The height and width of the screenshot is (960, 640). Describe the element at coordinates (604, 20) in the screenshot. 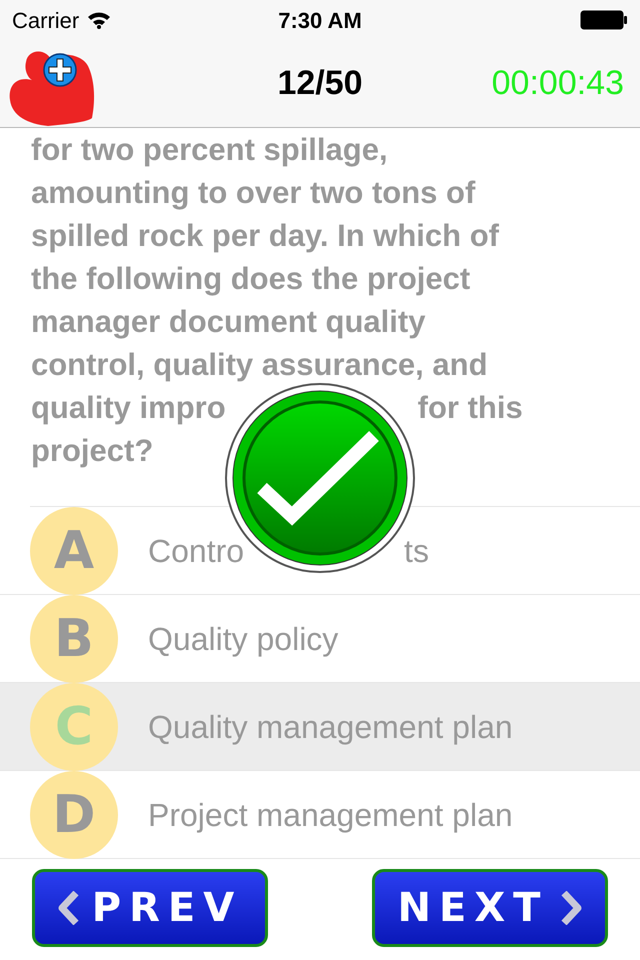

I see `battery-icon` at that location.